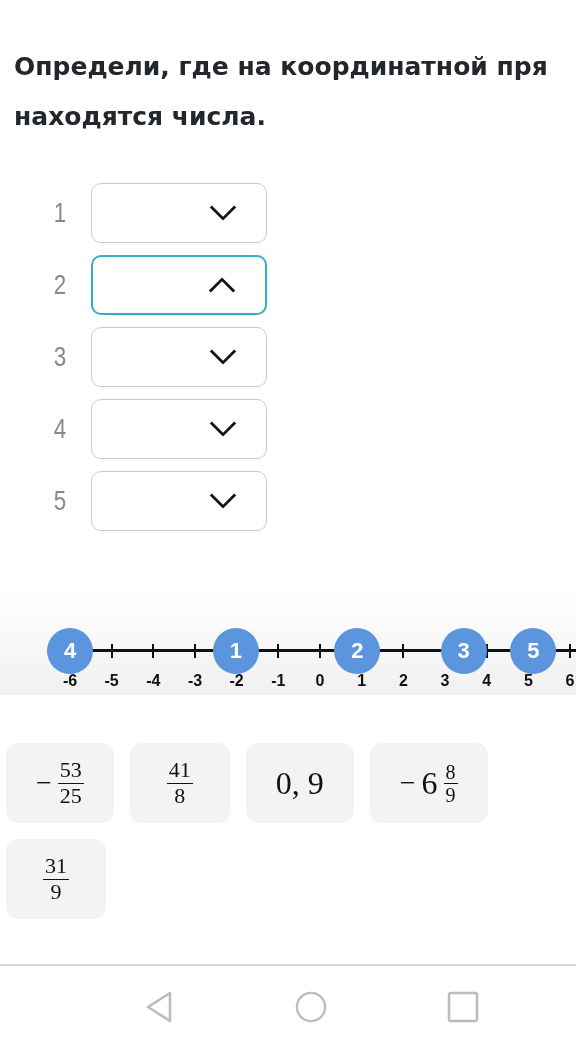 The height and width of the screenshot is (1048, 576). Describe the element at coordinates (487, 681) in the screenshot. I see `tick-label: 4` at that location.